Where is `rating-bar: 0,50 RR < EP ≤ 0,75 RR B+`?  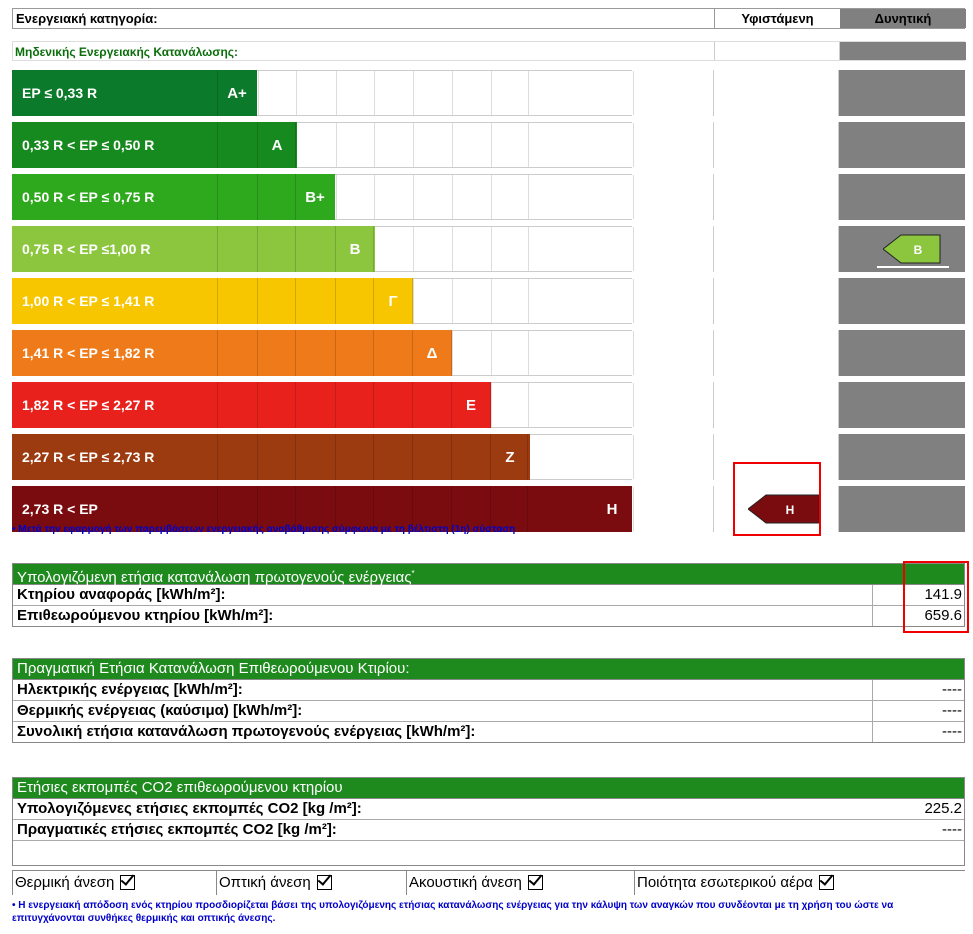
rating-bar: 0,50 RR < EP ≤ 0,75 RR B+ is located at coordinates (173, 197).